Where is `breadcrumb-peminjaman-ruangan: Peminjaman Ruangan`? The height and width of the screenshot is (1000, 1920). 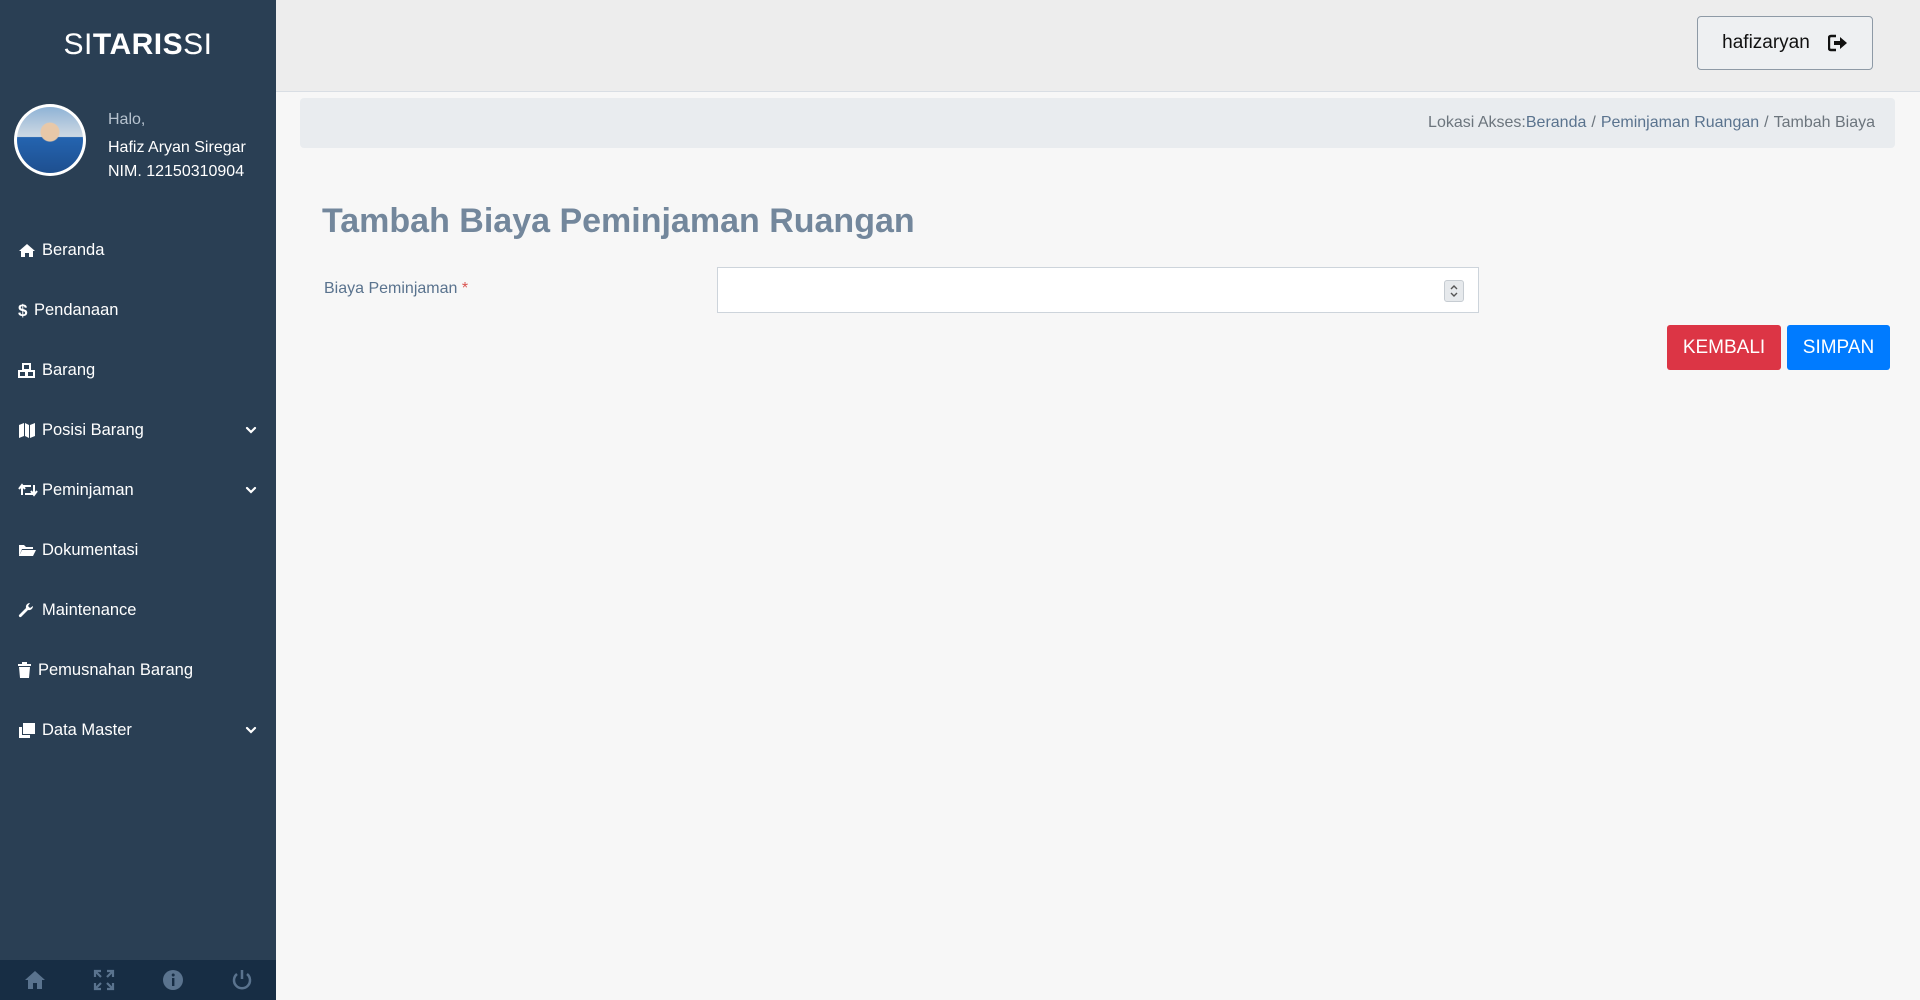 breadcrumb-peminjaman-ruangan: Peminjaman Ruangan is located at coordinates (1680, 123).